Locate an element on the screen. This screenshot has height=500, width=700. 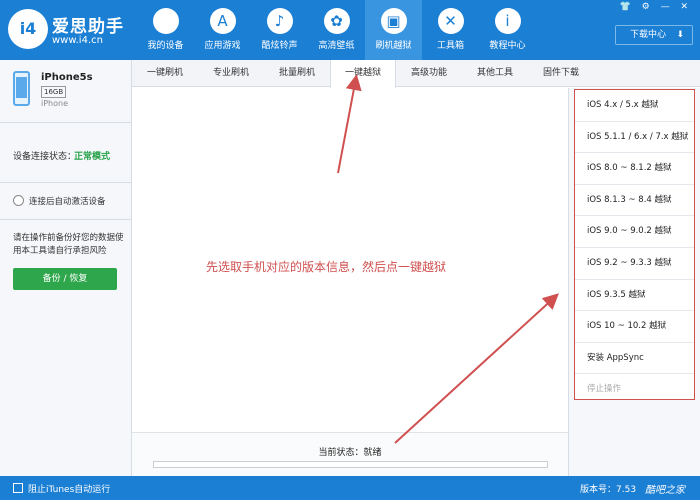
download-center-label: 下载中心 is located at coordinates (648, 35).